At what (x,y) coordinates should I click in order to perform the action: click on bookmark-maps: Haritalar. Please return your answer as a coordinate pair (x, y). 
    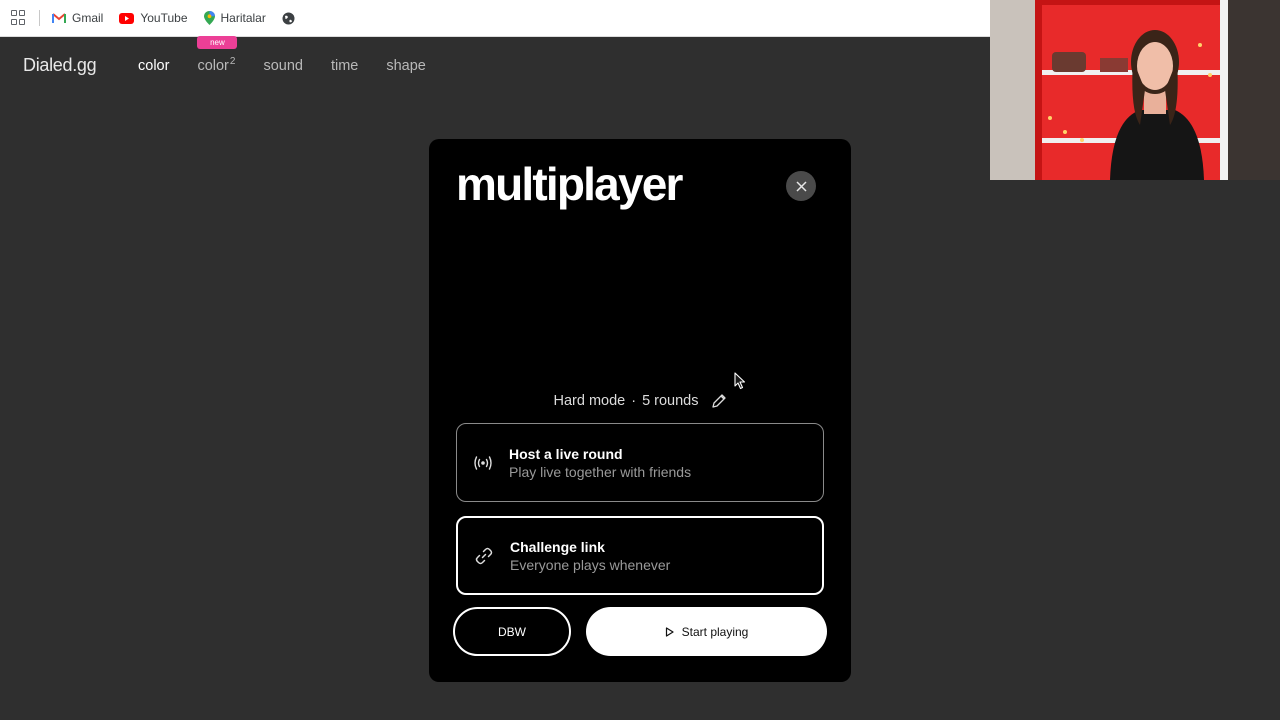
    Looking at the image, I should click on (234, 18).